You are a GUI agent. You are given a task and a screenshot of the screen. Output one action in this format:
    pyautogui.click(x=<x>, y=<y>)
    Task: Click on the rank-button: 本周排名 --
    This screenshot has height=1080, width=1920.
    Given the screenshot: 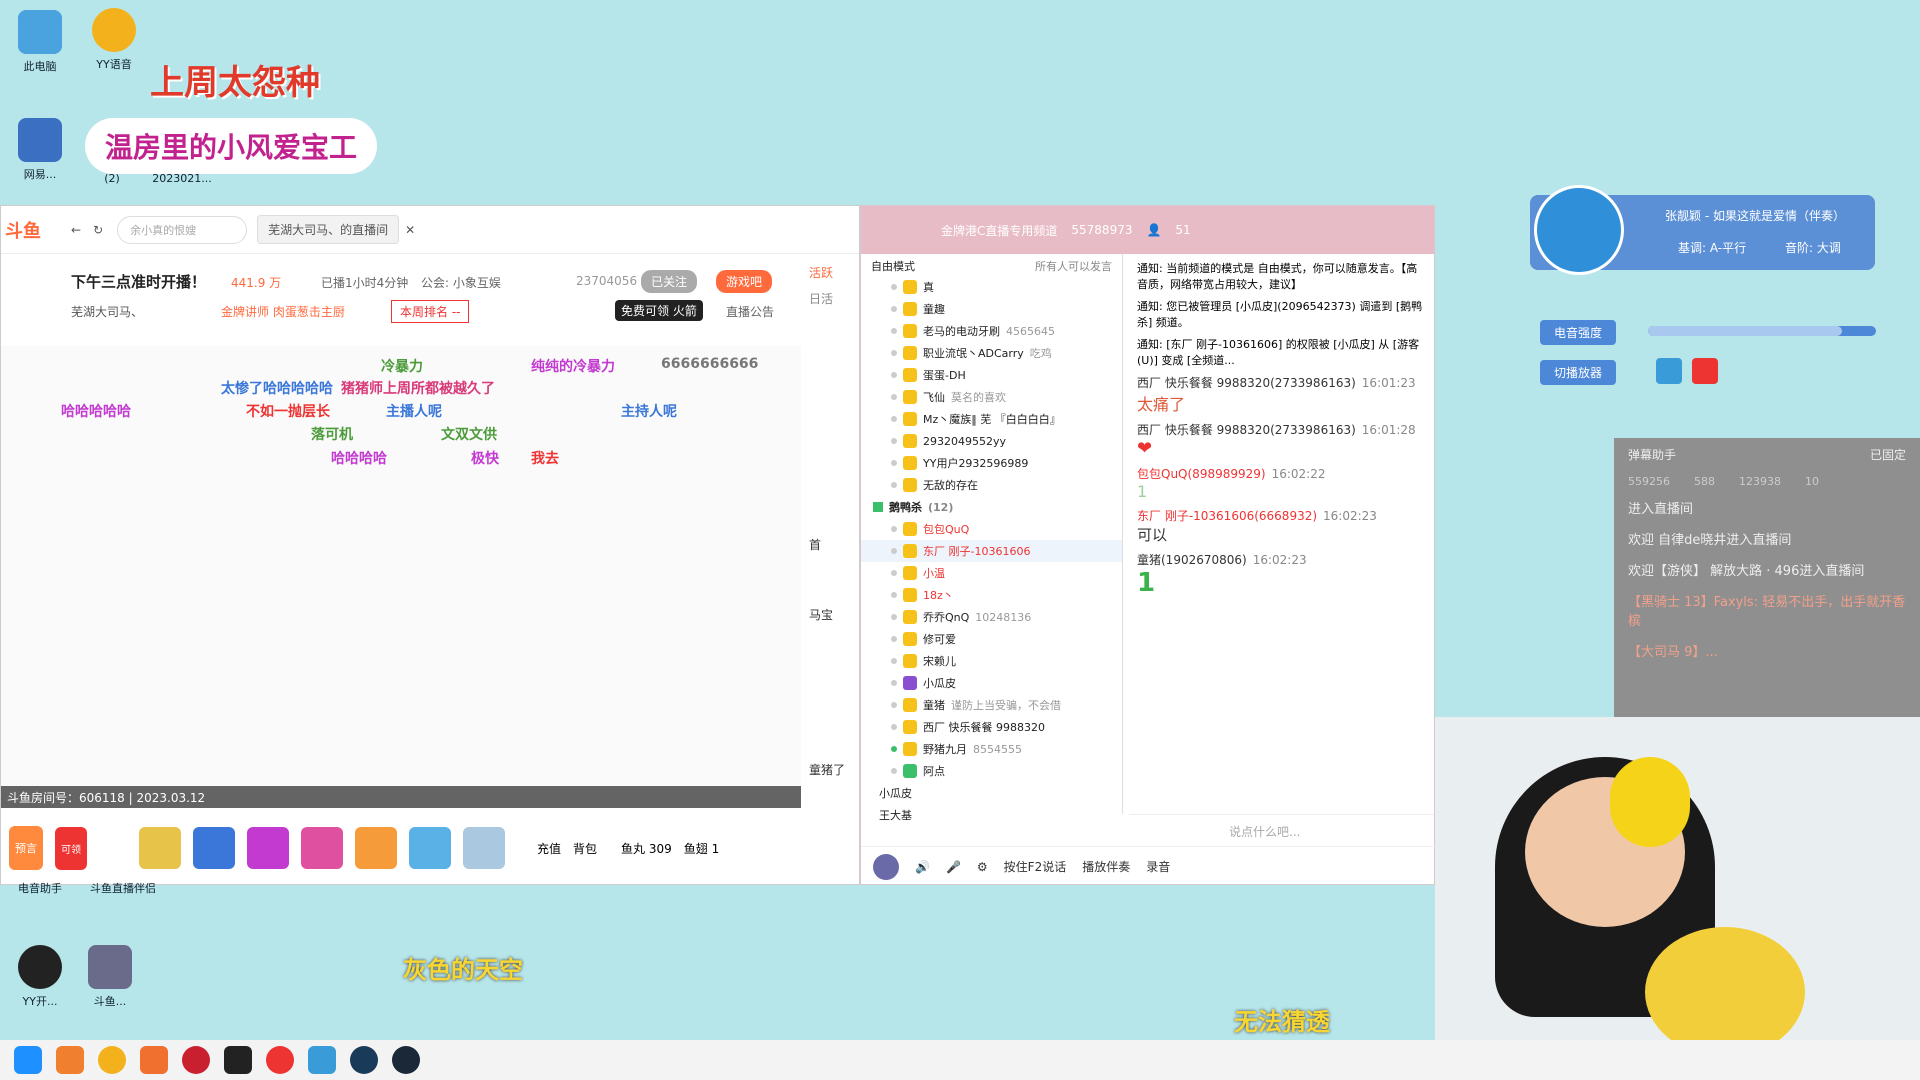 What is the action you would take?
    pyautogui.click(x=430, y=311)
    